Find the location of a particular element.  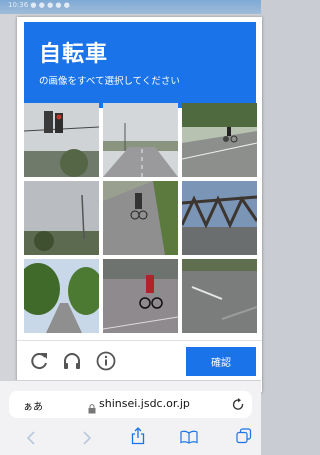

lock-icon is located at coordinates (92, 408).